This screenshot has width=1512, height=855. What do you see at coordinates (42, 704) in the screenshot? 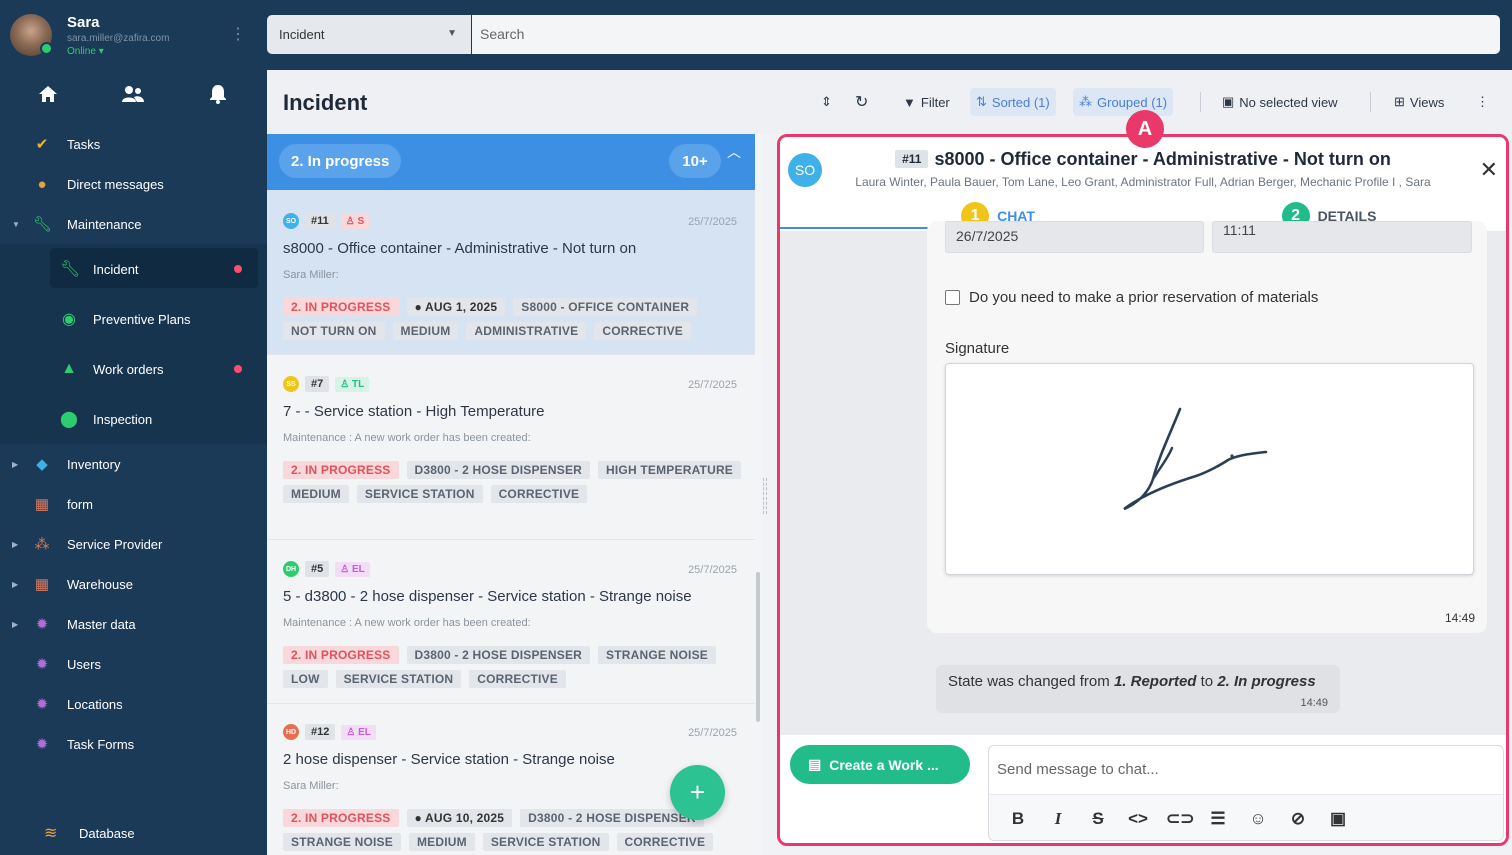
I see `gear-icon: ✹` at bounding box center [42, 704].